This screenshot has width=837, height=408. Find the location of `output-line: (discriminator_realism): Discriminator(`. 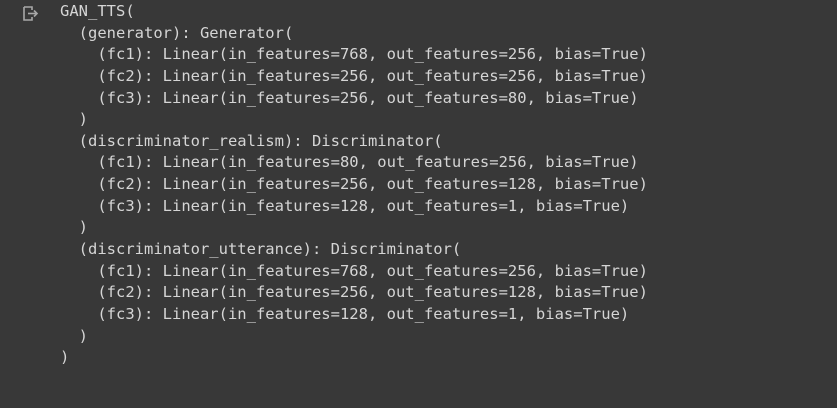

output-line: (discriminator_realism): Discriminator( is located at coordinates (251, 140).